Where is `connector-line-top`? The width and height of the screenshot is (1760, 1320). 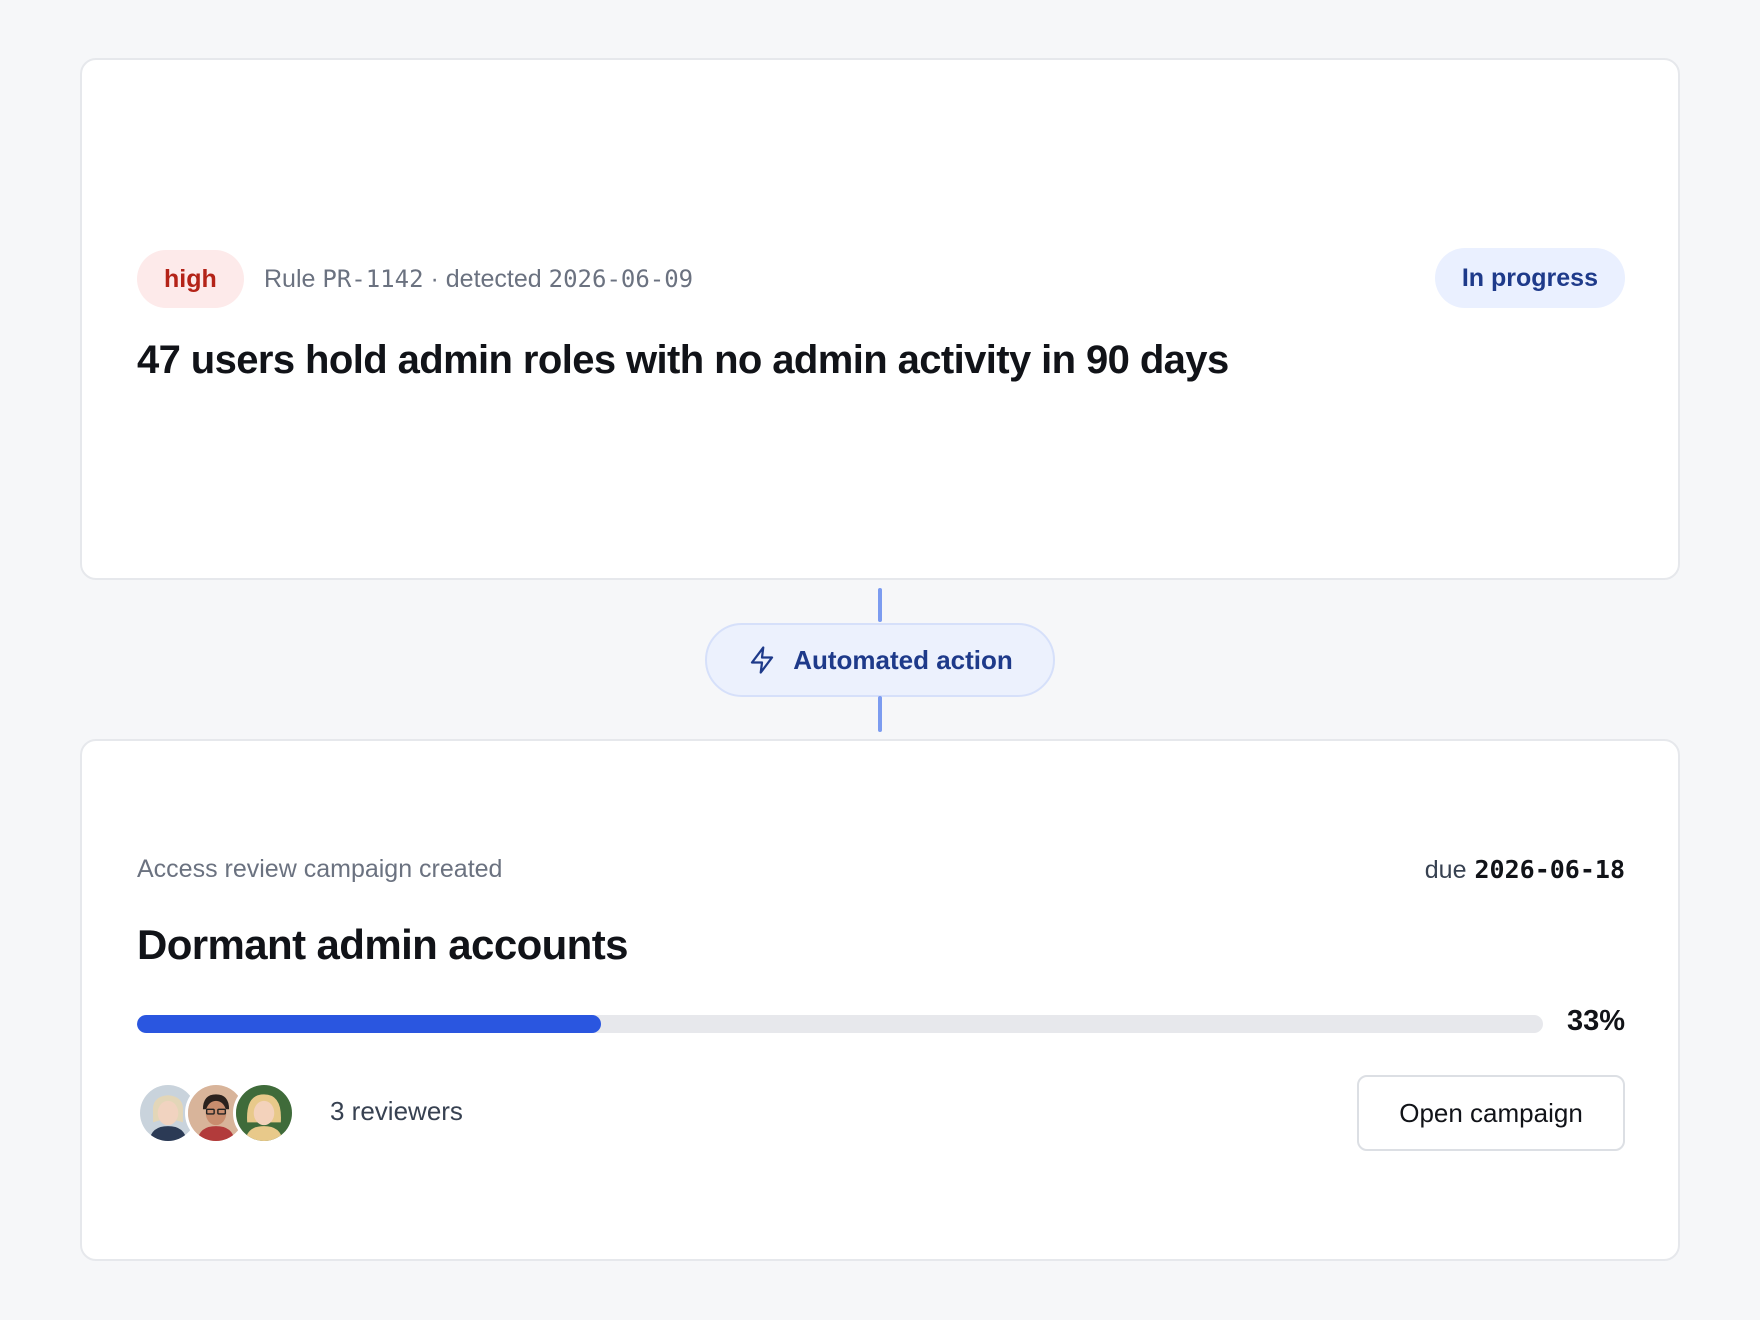
connector-line-top is located at coordinates (880, 605).